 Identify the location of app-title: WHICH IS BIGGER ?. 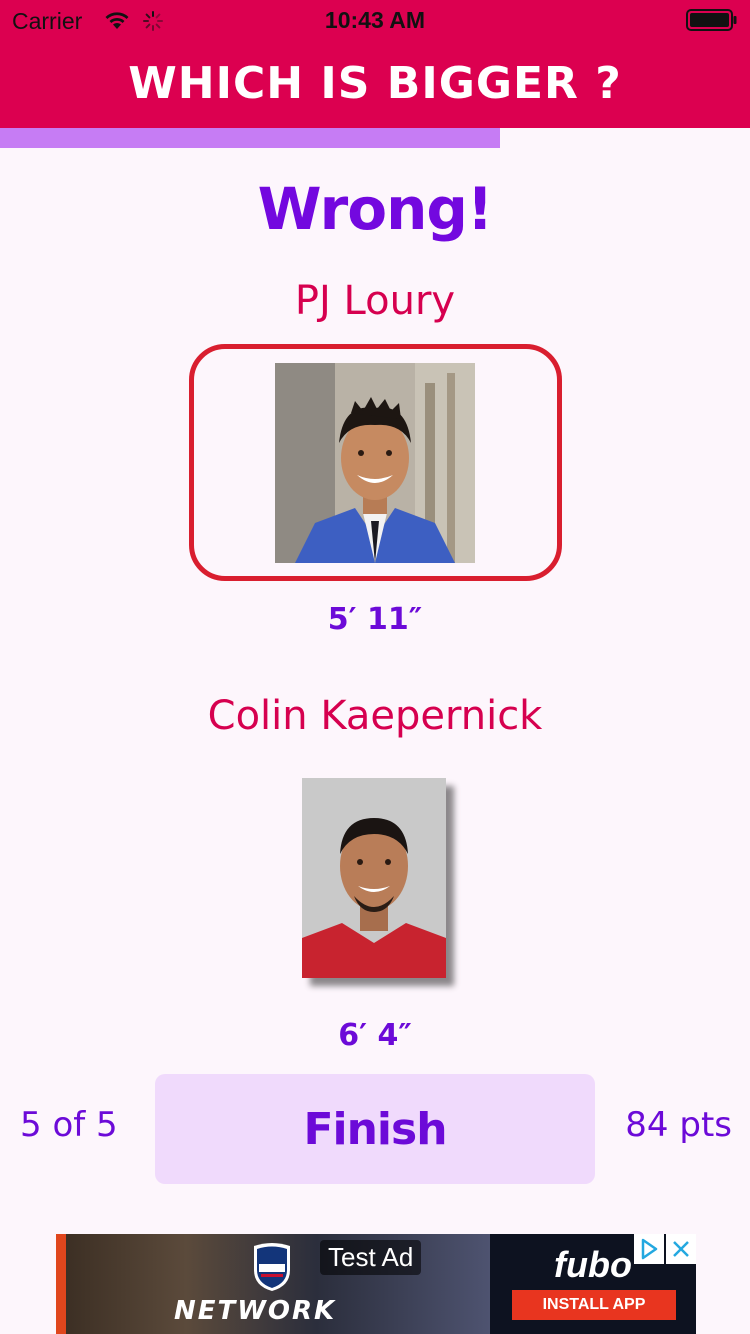
(375, 83).